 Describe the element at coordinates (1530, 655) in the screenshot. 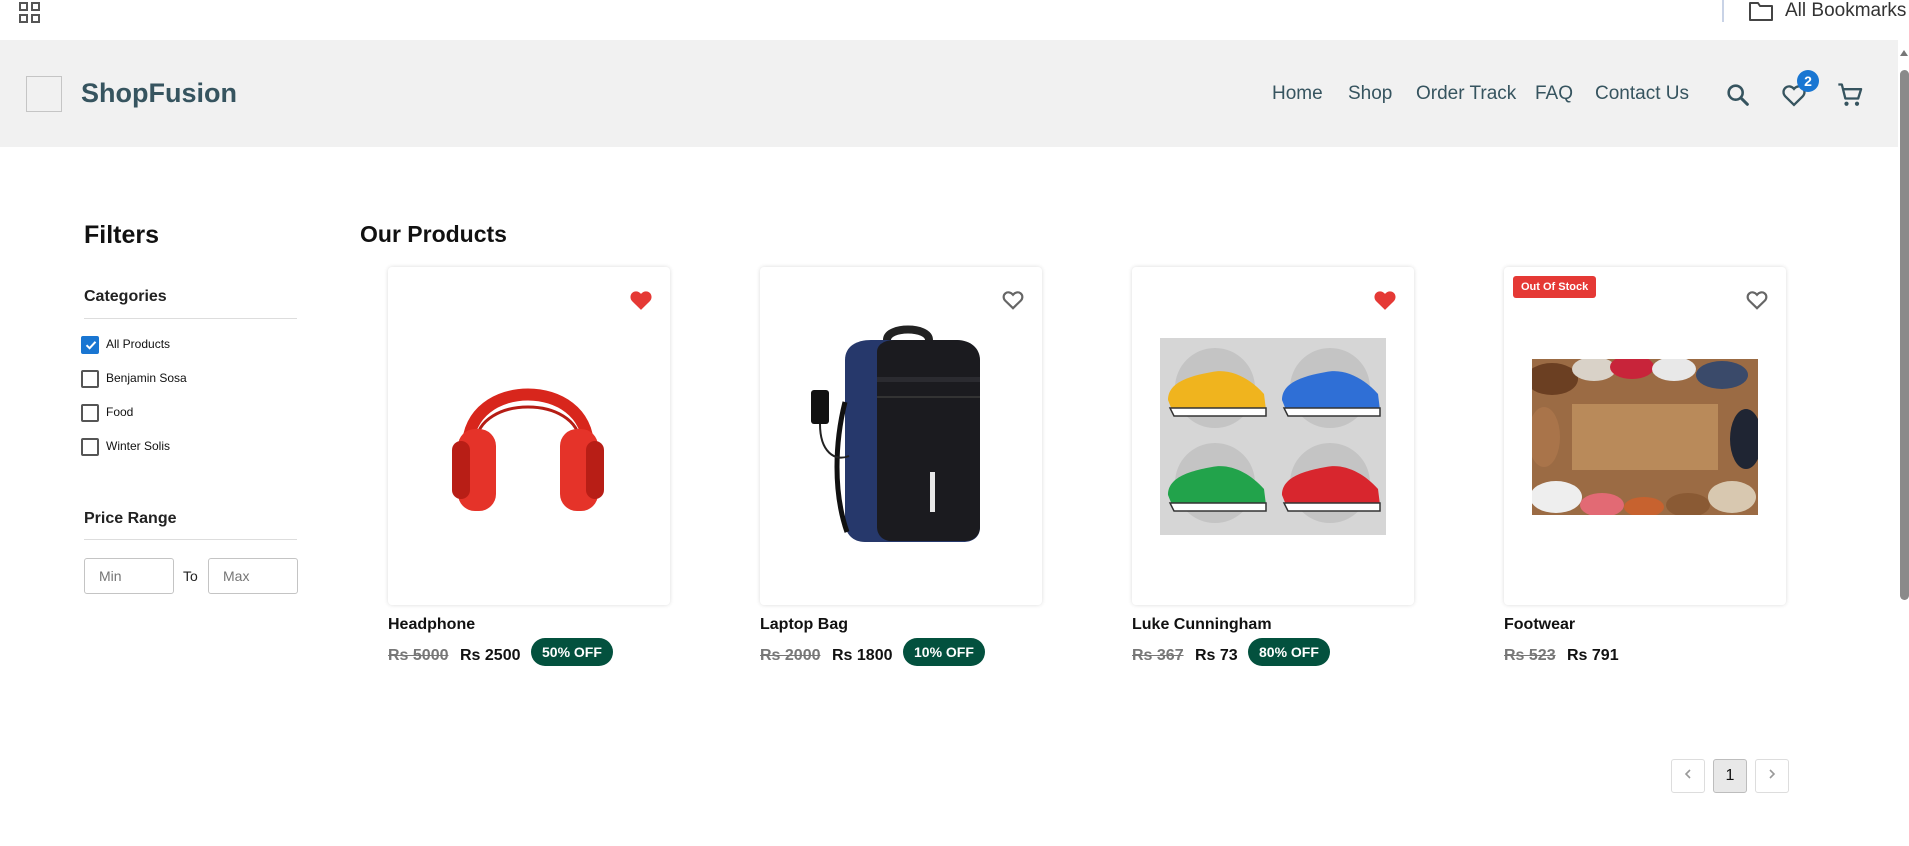

I see `original-price: Rs 523` at that location.